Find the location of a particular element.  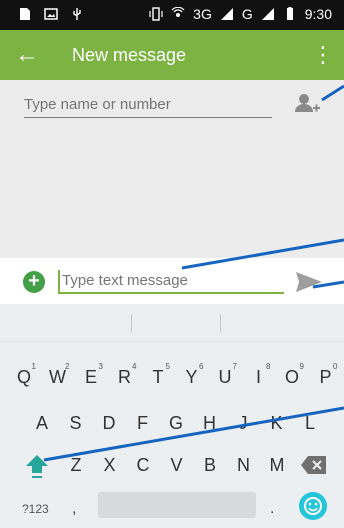

key-f: F is located at coordinates (143, 423).